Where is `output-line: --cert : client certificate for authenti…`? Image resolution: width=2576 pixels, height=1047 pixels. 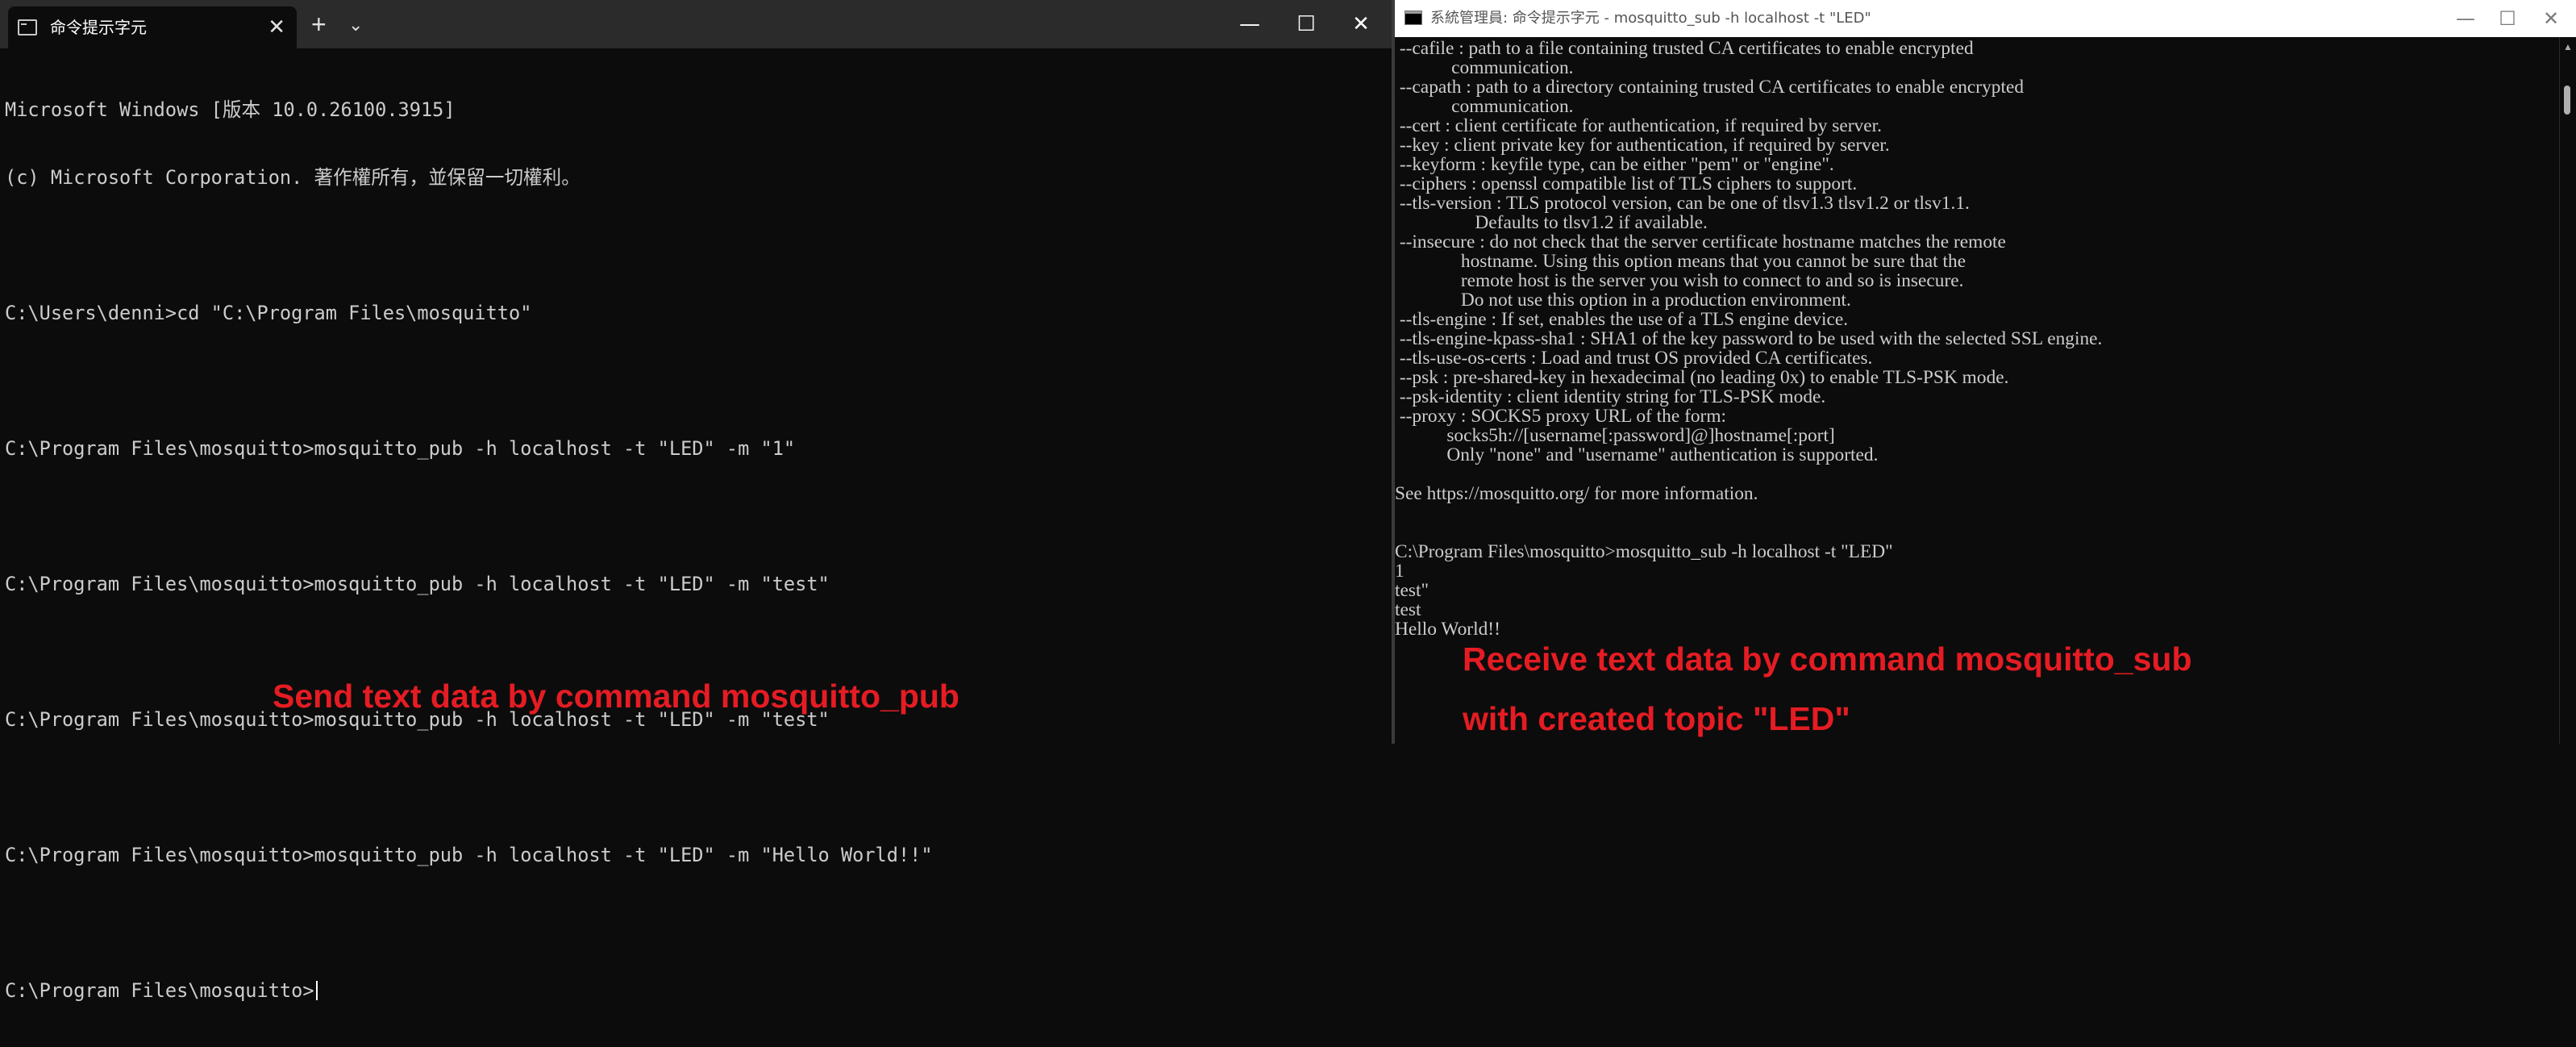 output-line: --cert : client certificate for authenti… is located at coordinates (1639, 126).